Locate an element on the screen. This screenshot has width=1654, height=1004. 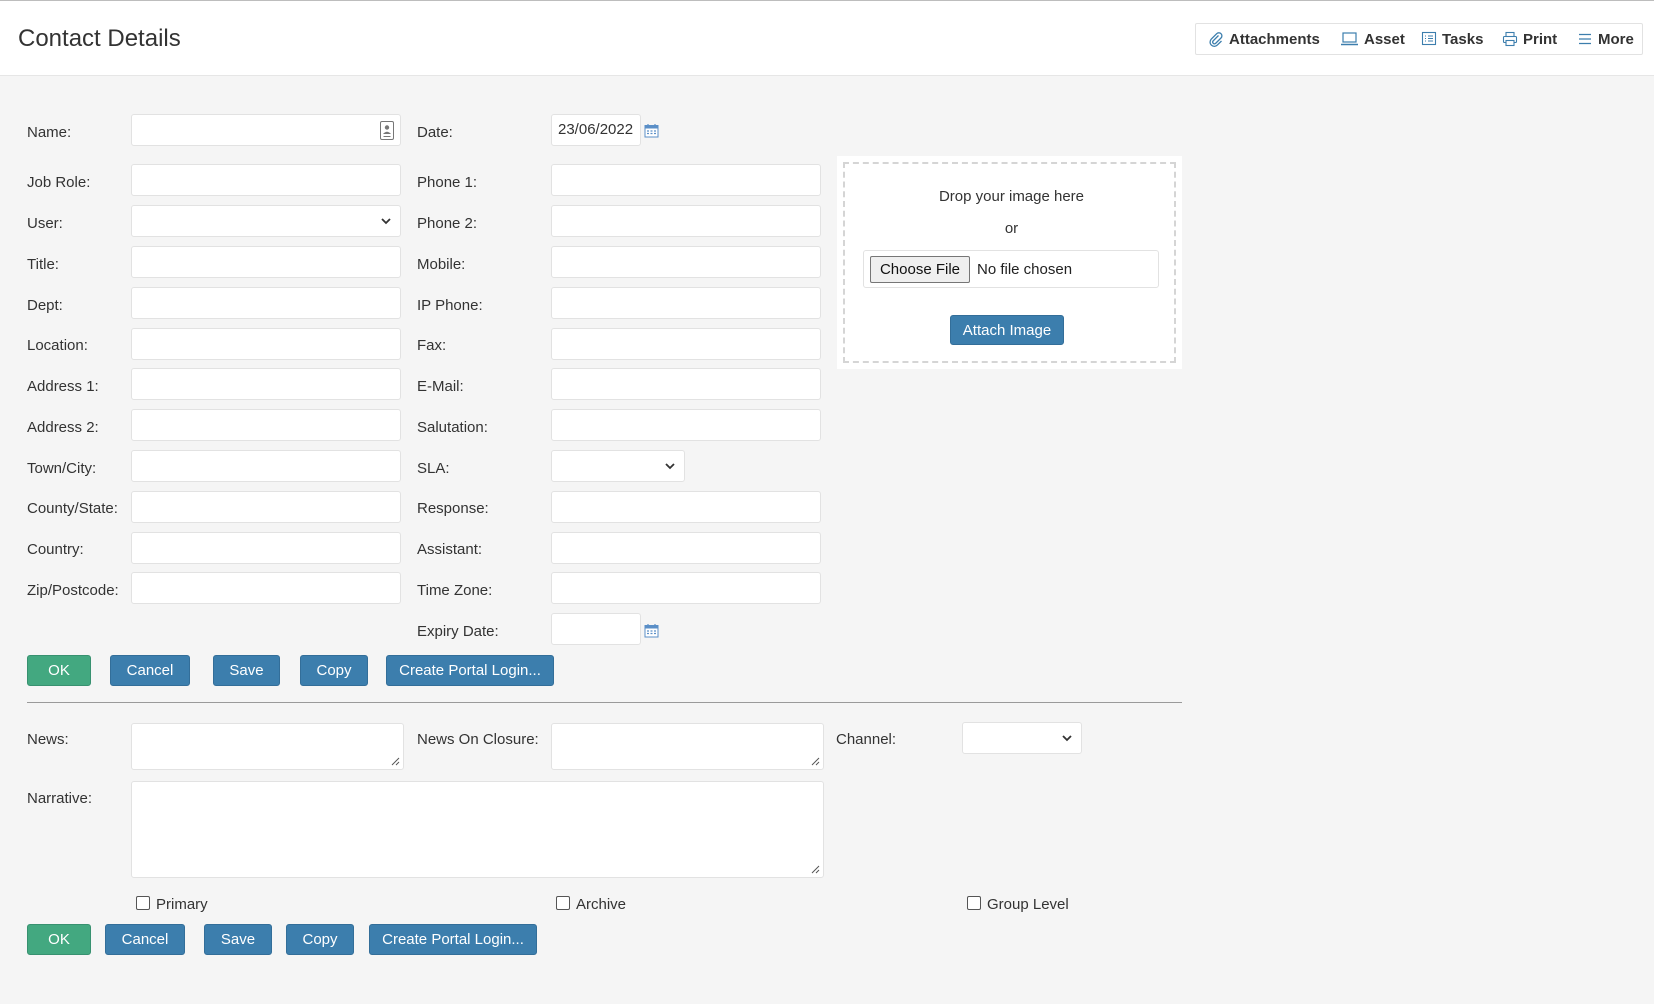
more-label: More is located at coordinates (1616, 39).